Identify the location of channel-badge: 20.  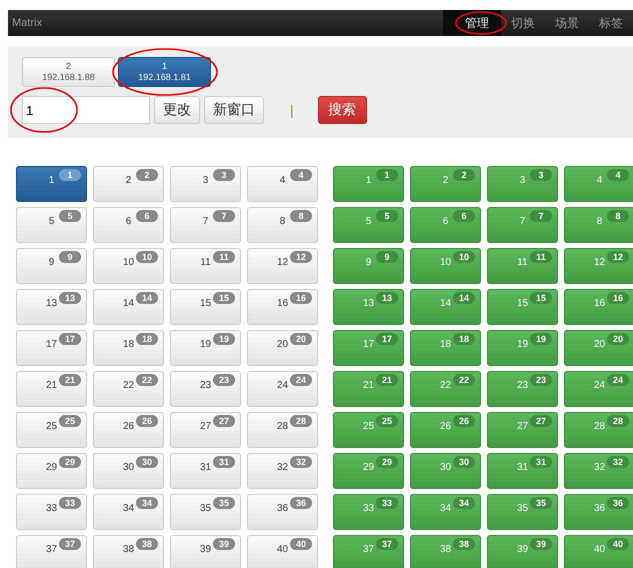
(618, 339).